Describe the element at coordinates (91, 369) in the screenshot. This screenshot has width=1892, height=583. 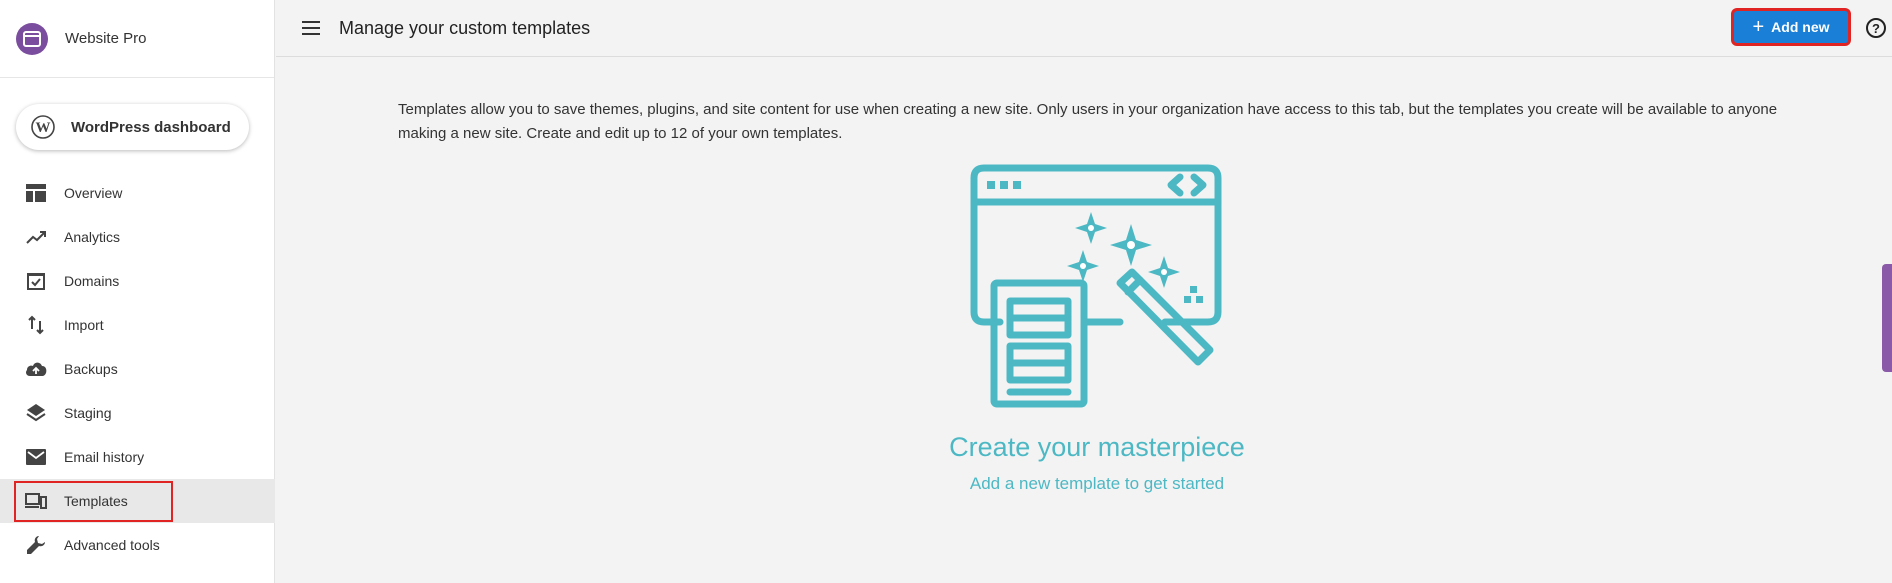
I see `sidebar-item-label: Backups` at that location.